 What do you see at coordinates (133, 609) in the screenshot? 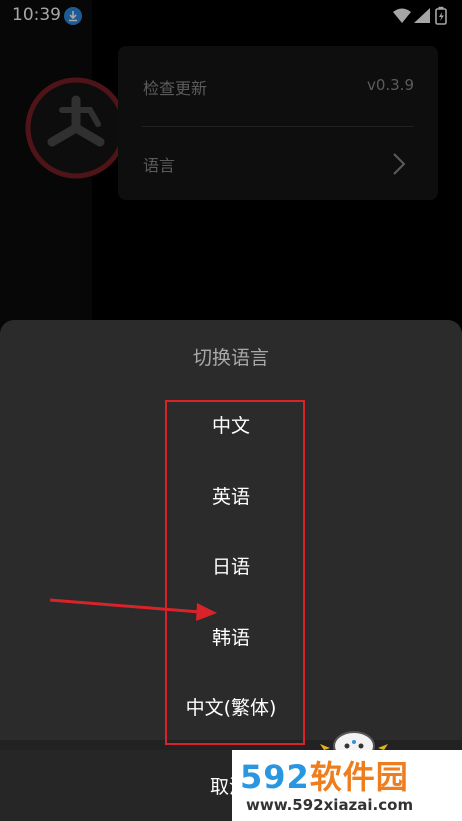
I see `pointer-arrow-icon` at bounding box center [133, 609].